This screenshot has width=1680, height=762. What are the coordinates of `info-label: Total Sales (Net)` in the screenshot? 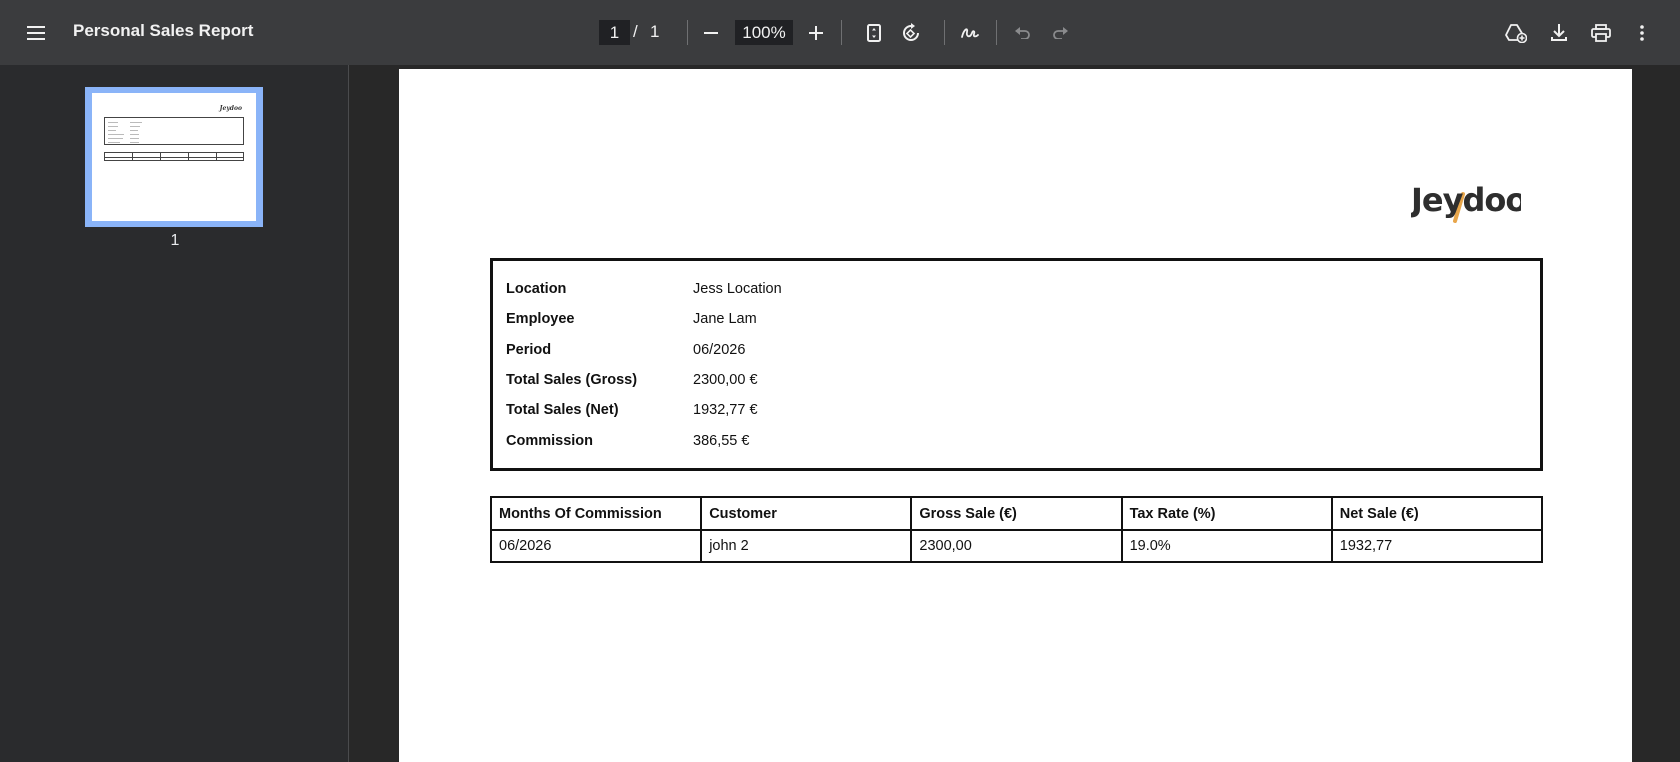 It's located at (562, 410).